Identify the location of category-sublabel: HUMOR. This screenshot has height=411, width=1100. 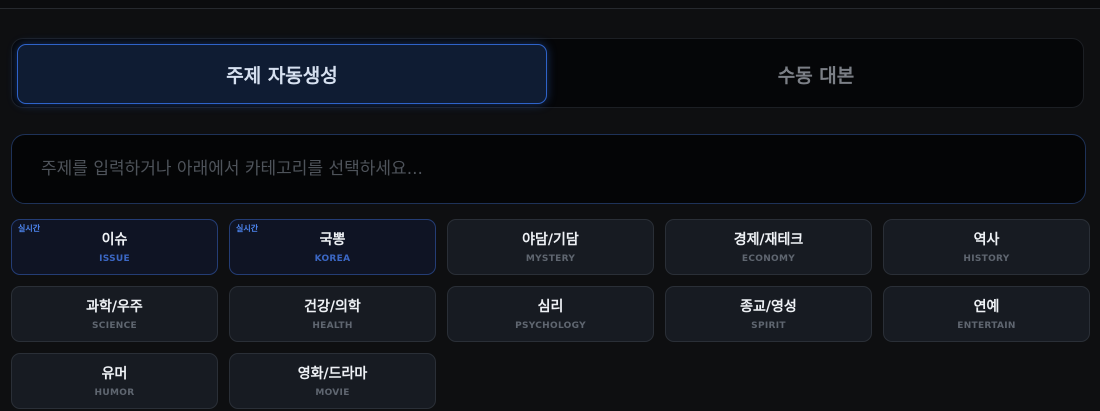
(114, 392).